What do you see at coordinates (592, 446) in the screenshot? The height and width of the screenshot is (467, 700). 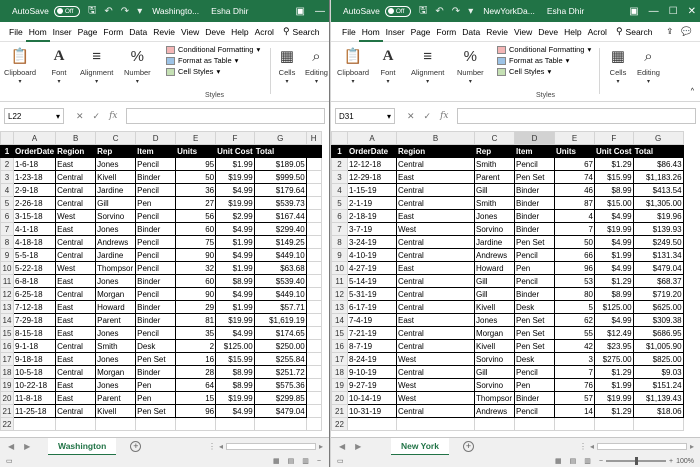 I see `scroll-left-icon: ◂` at bounding box center [592, 446].